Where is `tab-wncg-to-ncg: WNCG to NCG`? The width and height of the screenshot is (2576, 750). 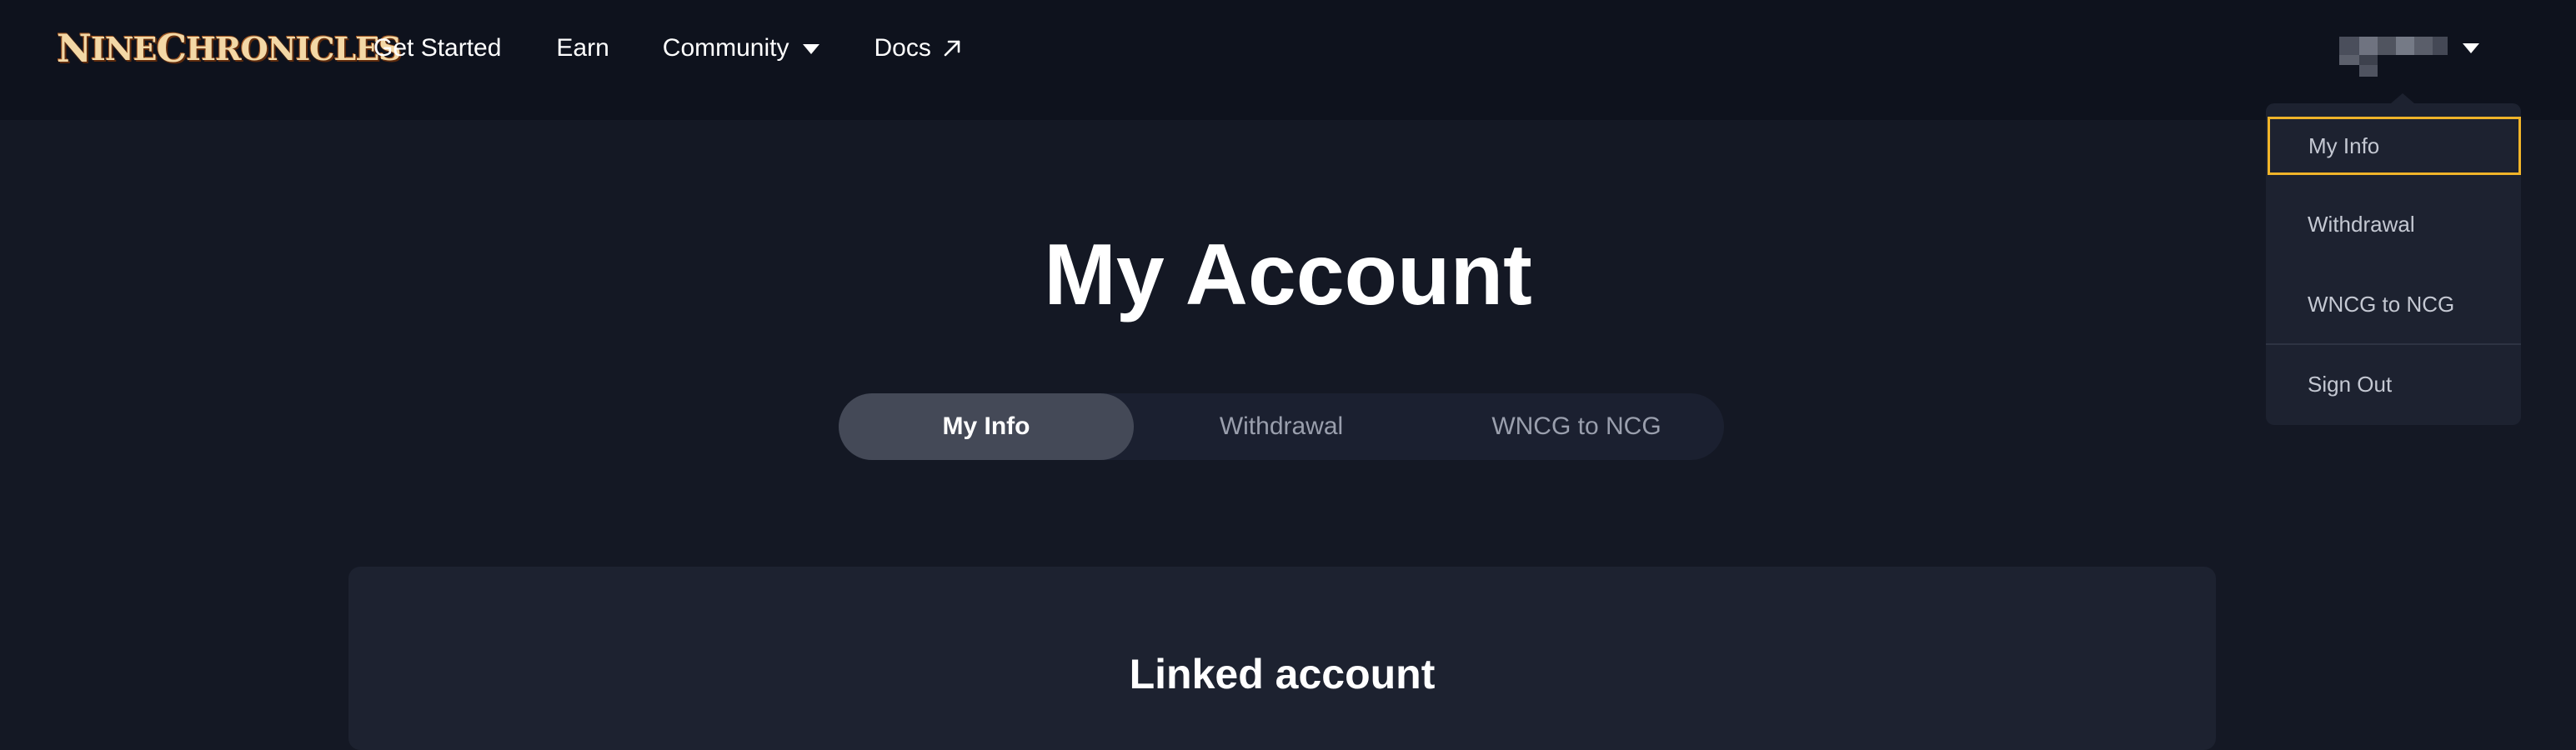
tab-wncg-to-ncg: WNCG to NCG is located at coordinates (1576, 426).